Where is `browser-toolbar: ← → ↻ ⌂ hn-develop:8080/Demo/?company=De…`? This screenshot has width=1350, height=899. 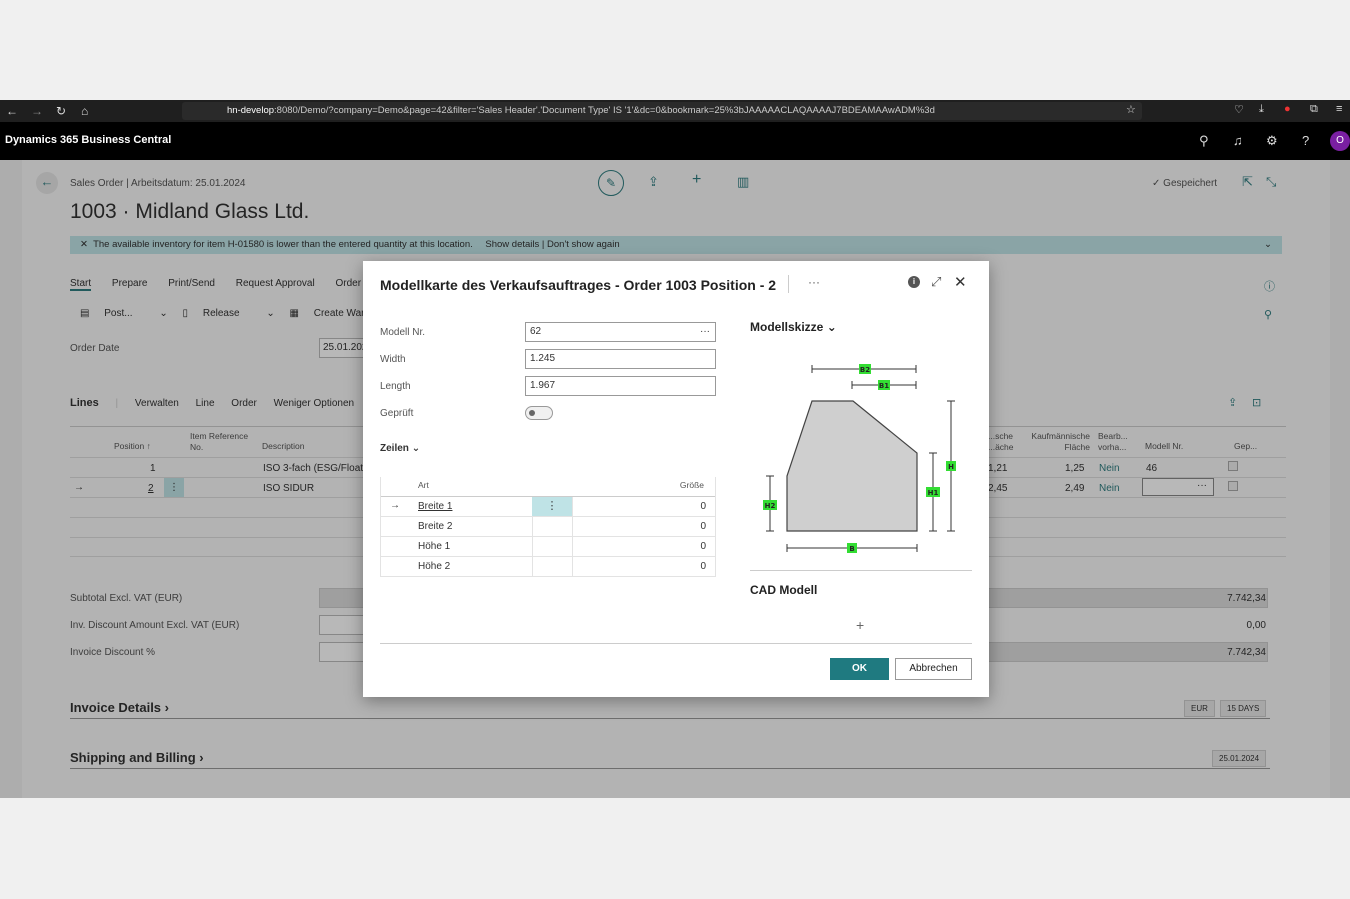
browser-toolbar: ← → ↻ ⌂ hn-develop:8080/Demo/?company=De… is located at coordinates (675, 111).